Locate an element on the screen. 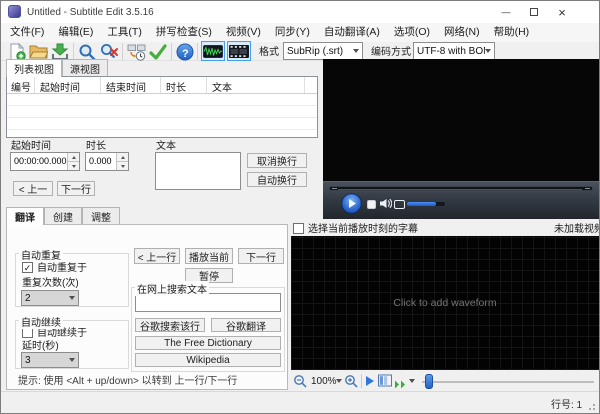 This screenshot has height=414, width=600. shortcut-hint: 提示: 使用 <Alt + up/down> 以转到 上一行/下一行 is located at coordinates (128, 381).